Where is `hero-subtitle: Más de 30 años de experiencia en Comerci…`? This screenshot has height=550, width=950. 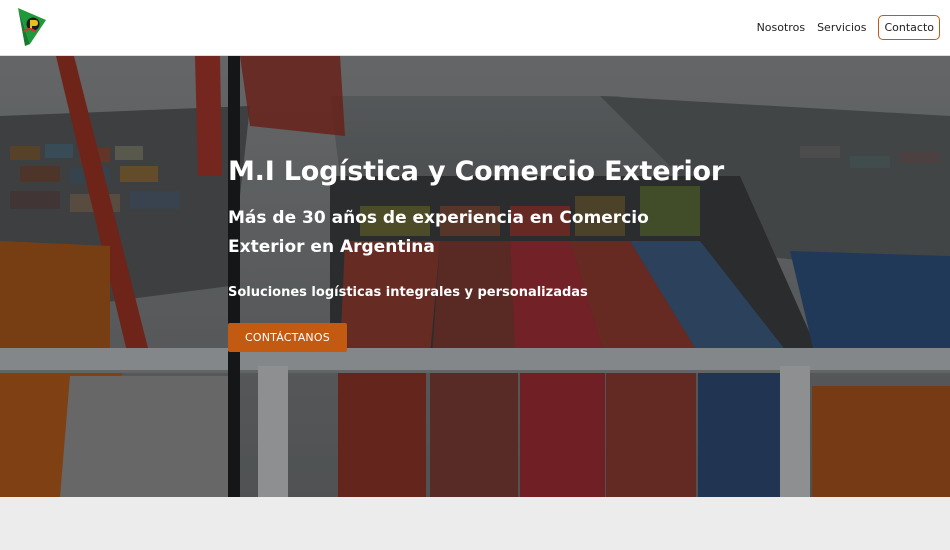 hero-subtitle: Más de 30 años de experiencia en Comerci… is located at coordinates (438, 232).